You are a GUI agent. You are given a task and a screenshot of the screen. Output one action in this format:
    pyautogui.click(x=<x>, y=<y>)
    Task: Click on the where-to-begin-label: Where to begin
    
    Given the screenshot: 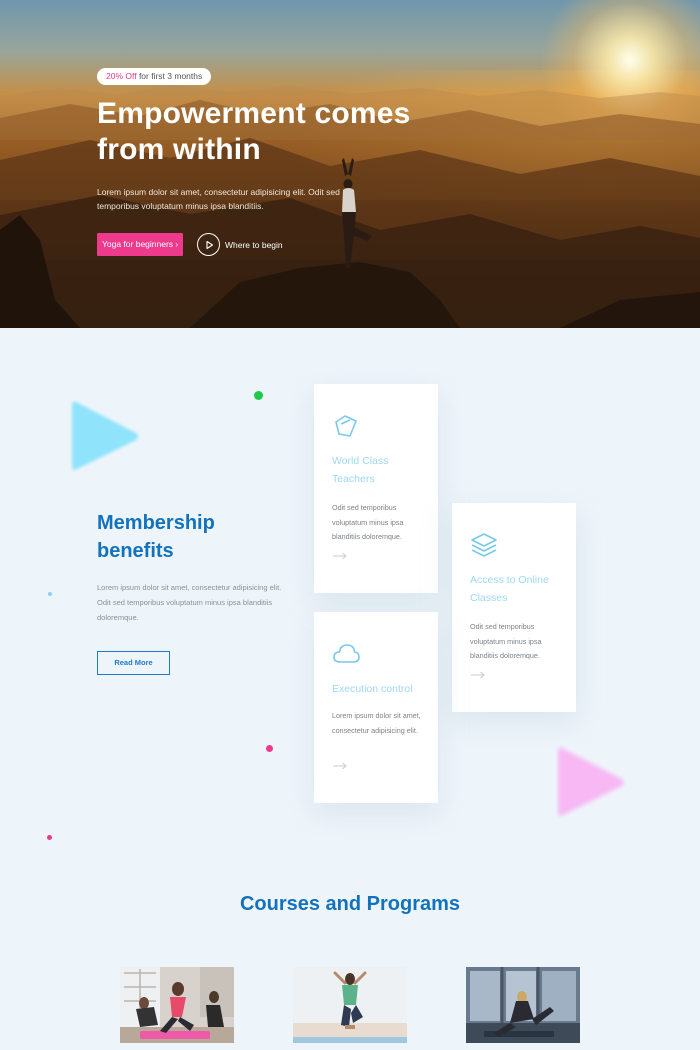 What is the action you would take?
    pyautogui.click(x=254, y=244)
    